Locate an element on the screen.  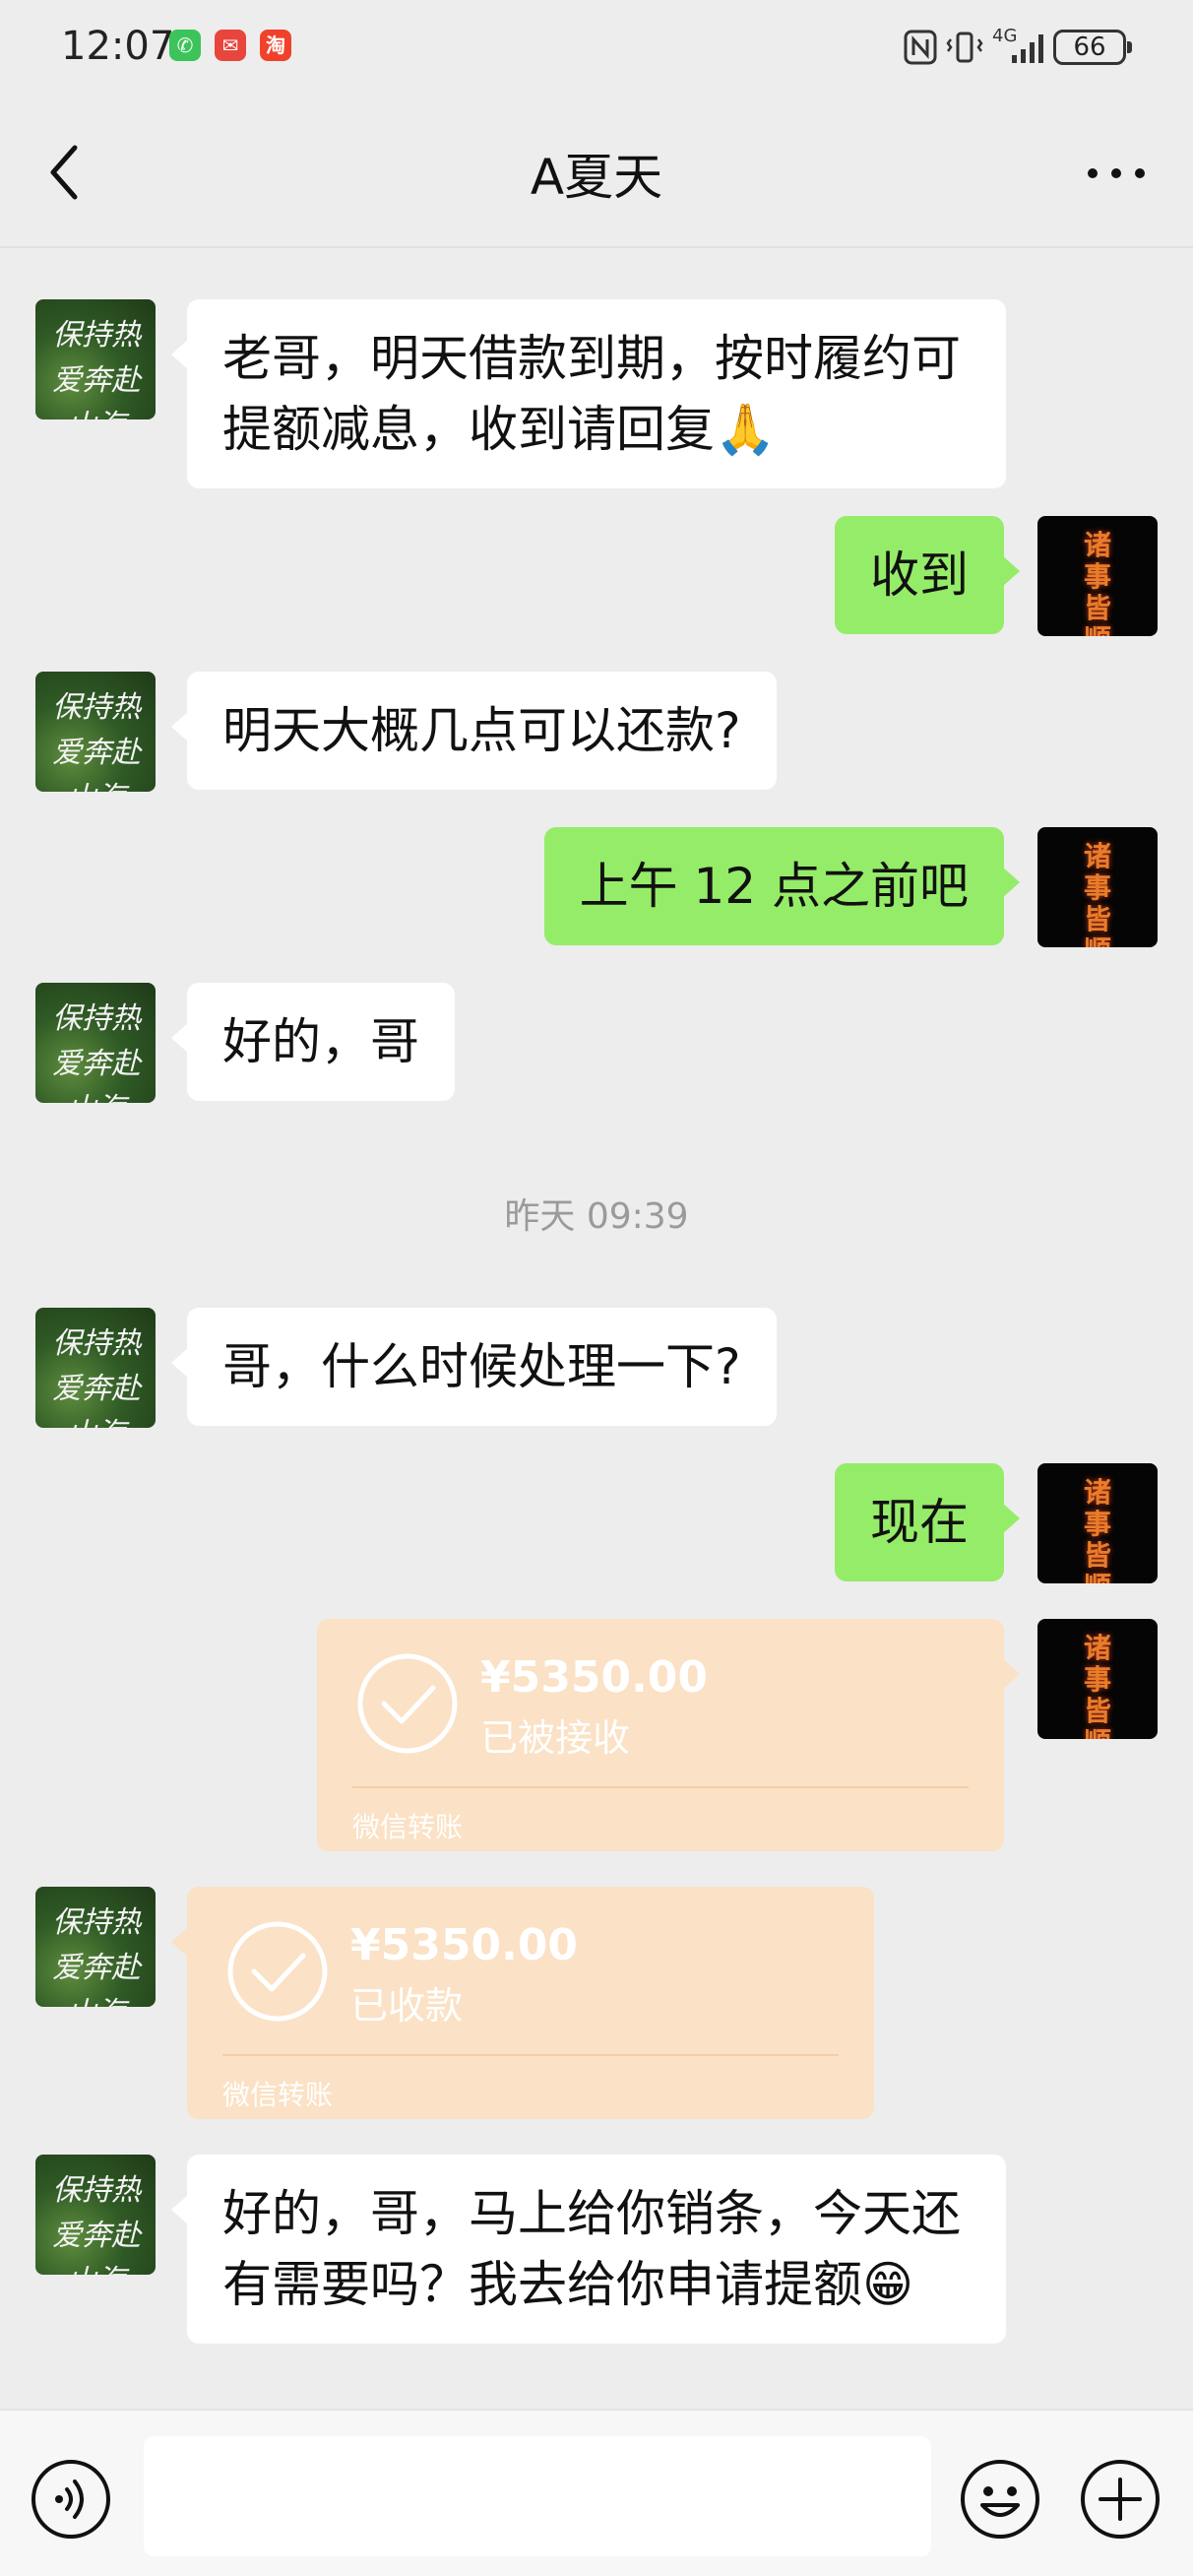
phone-app-icon: ✆ is located at coordinates (185, 45).